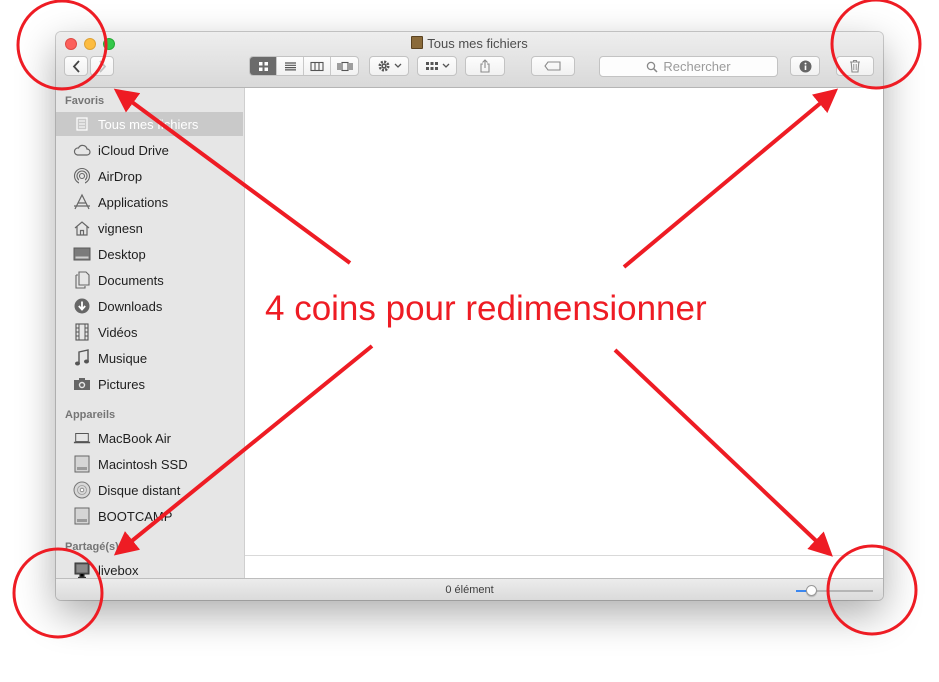 The width and height of the screenshot is (939, 682). I want to click on annotation-text: 4 coins pour redimensionner, so click(486, 308).